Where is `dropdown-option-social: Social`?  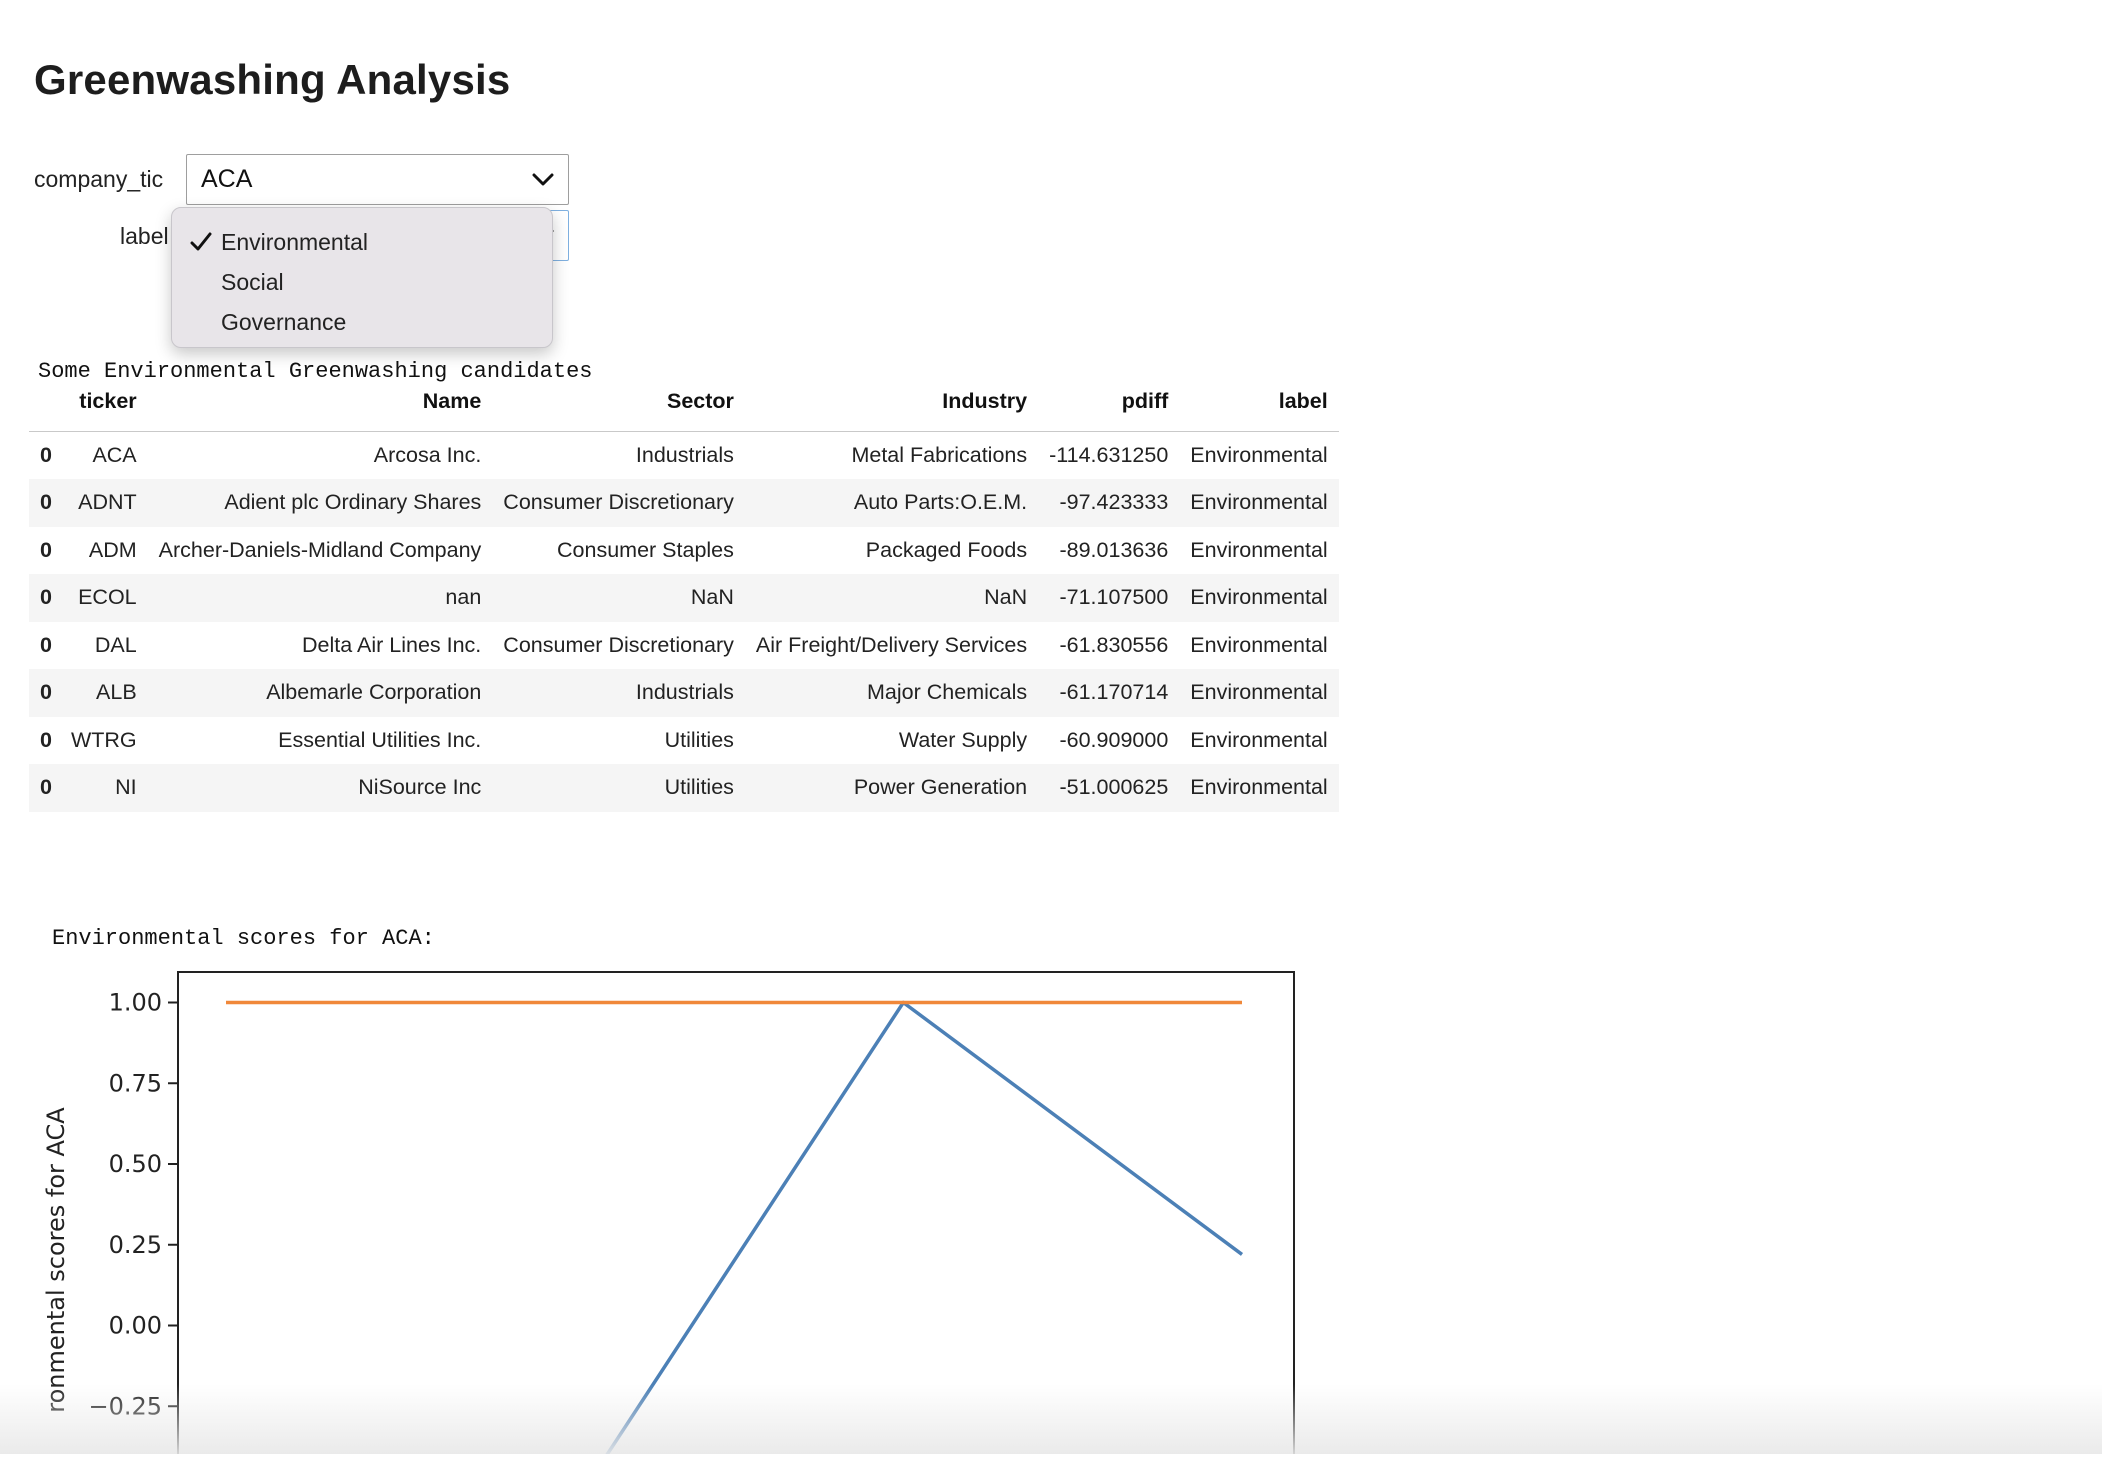 dropdown-option-social: Social is located at coordinates (362, 282).